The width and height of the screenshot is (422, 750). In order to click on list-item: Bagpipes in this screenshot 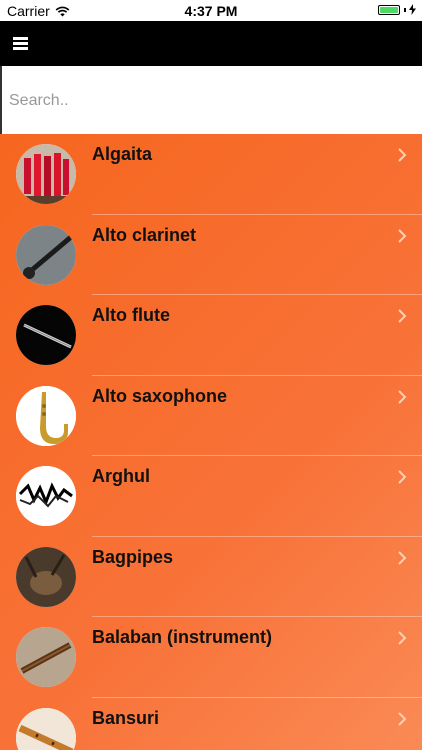, I will do `click(211, 577)`.